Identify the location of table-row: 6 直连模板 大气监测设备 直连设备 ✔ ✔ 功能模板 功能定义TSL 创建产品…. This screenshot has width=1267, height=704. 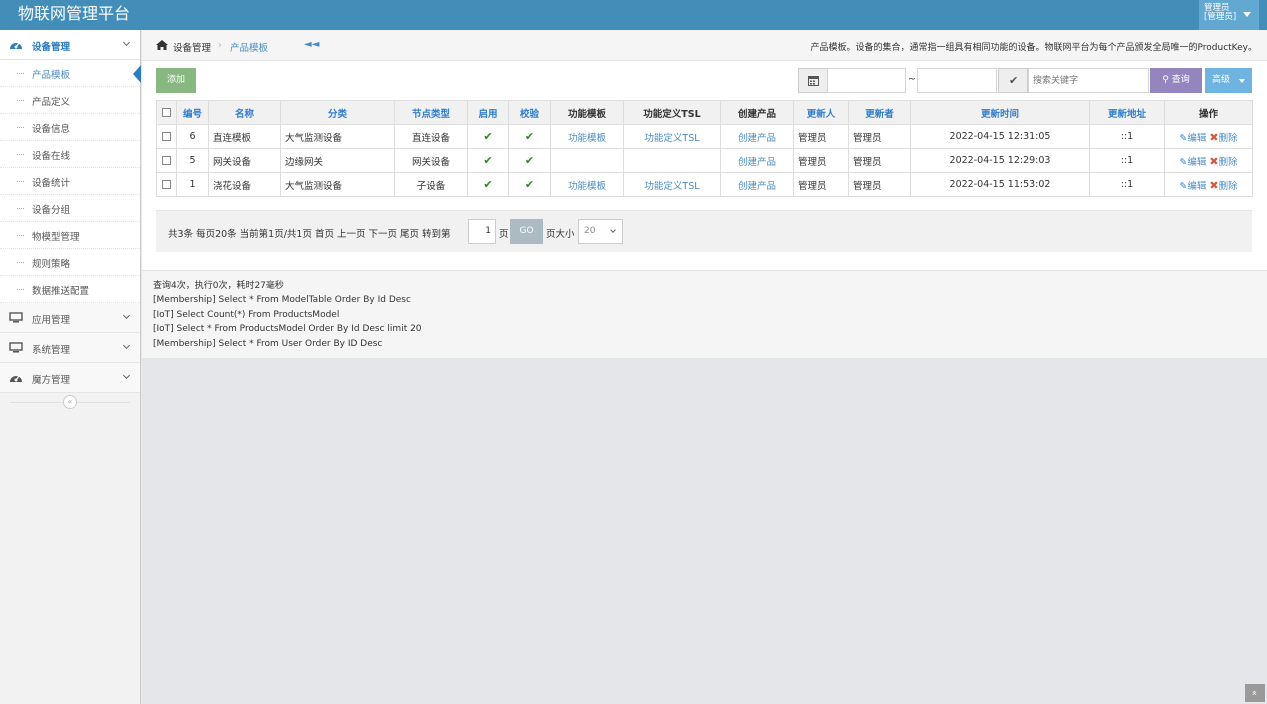
(704, 136).